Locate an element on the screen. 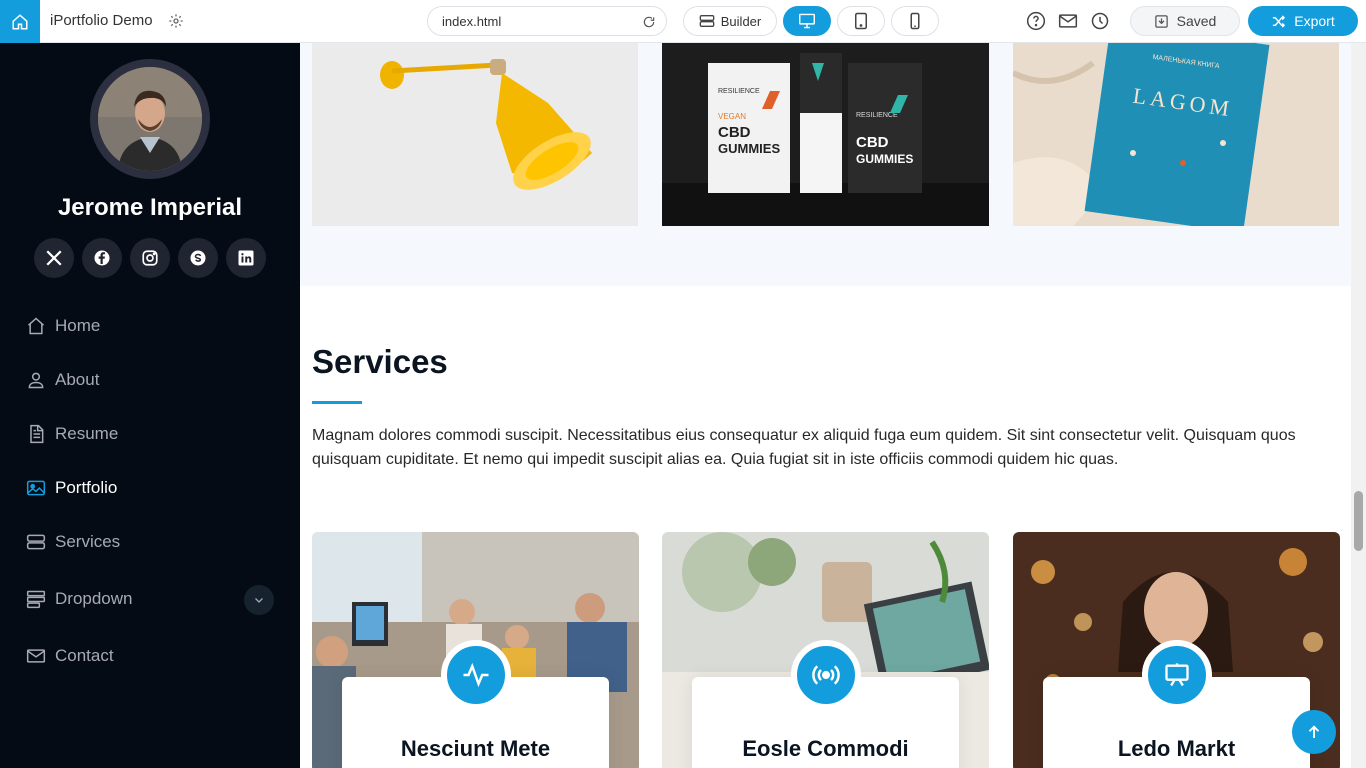 The width and height of the screenshot is (1366, 768). service-card: Eosle Commodi is located at coordinates (825, 650).